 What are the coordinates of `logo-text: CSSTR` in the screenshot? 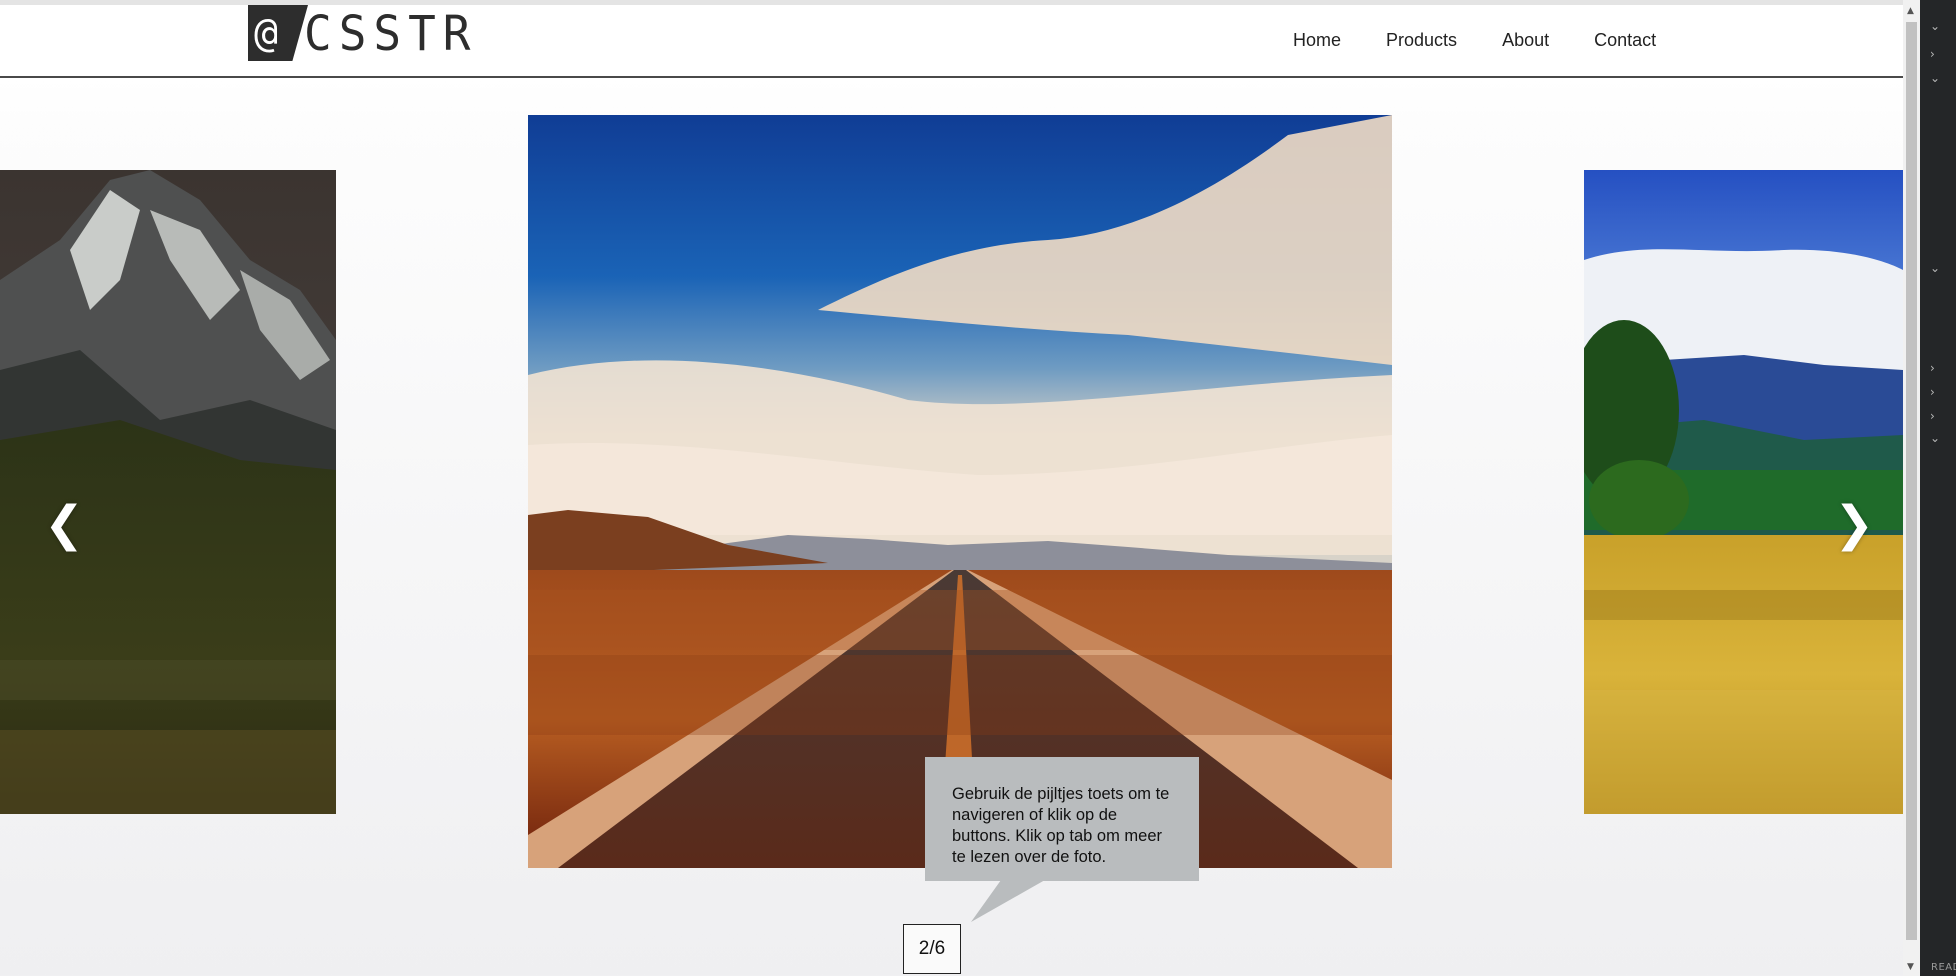 It's located at (391, 33).